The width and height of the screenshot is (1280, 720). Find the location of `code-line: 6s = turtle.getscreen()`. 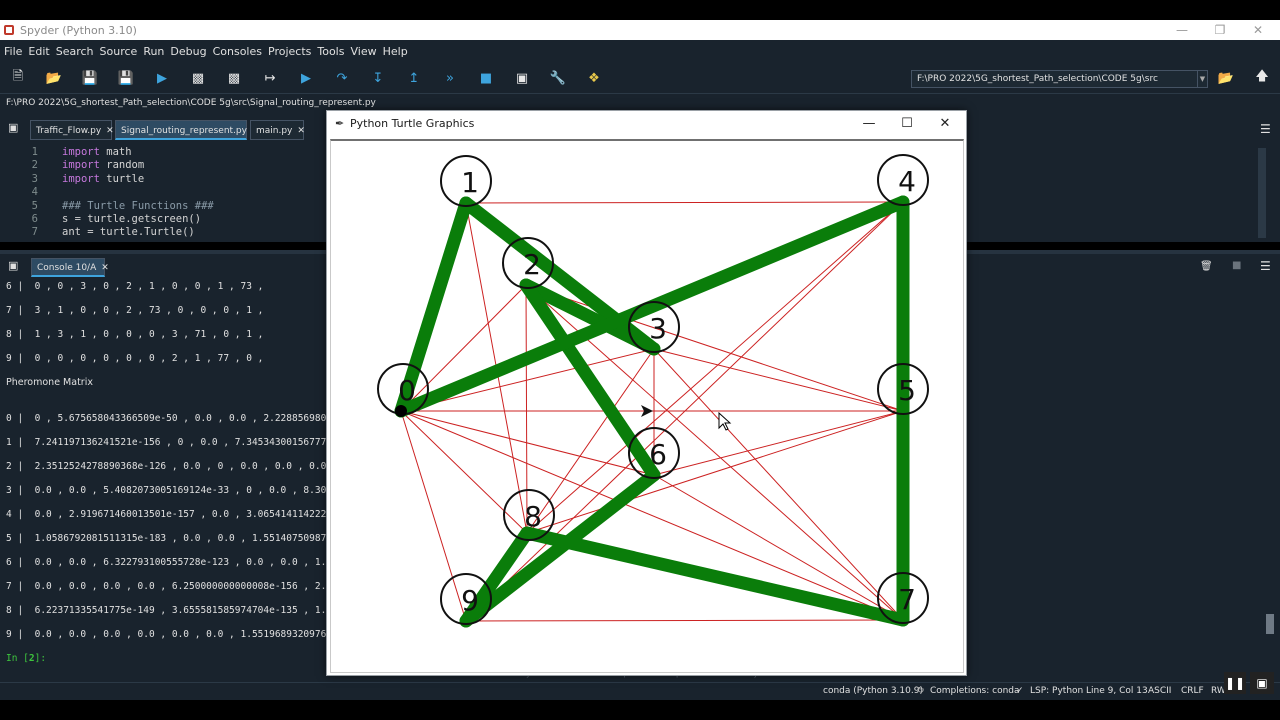

code-line: 6s = turtle.getscreen() is located at coordinates (116, 219).